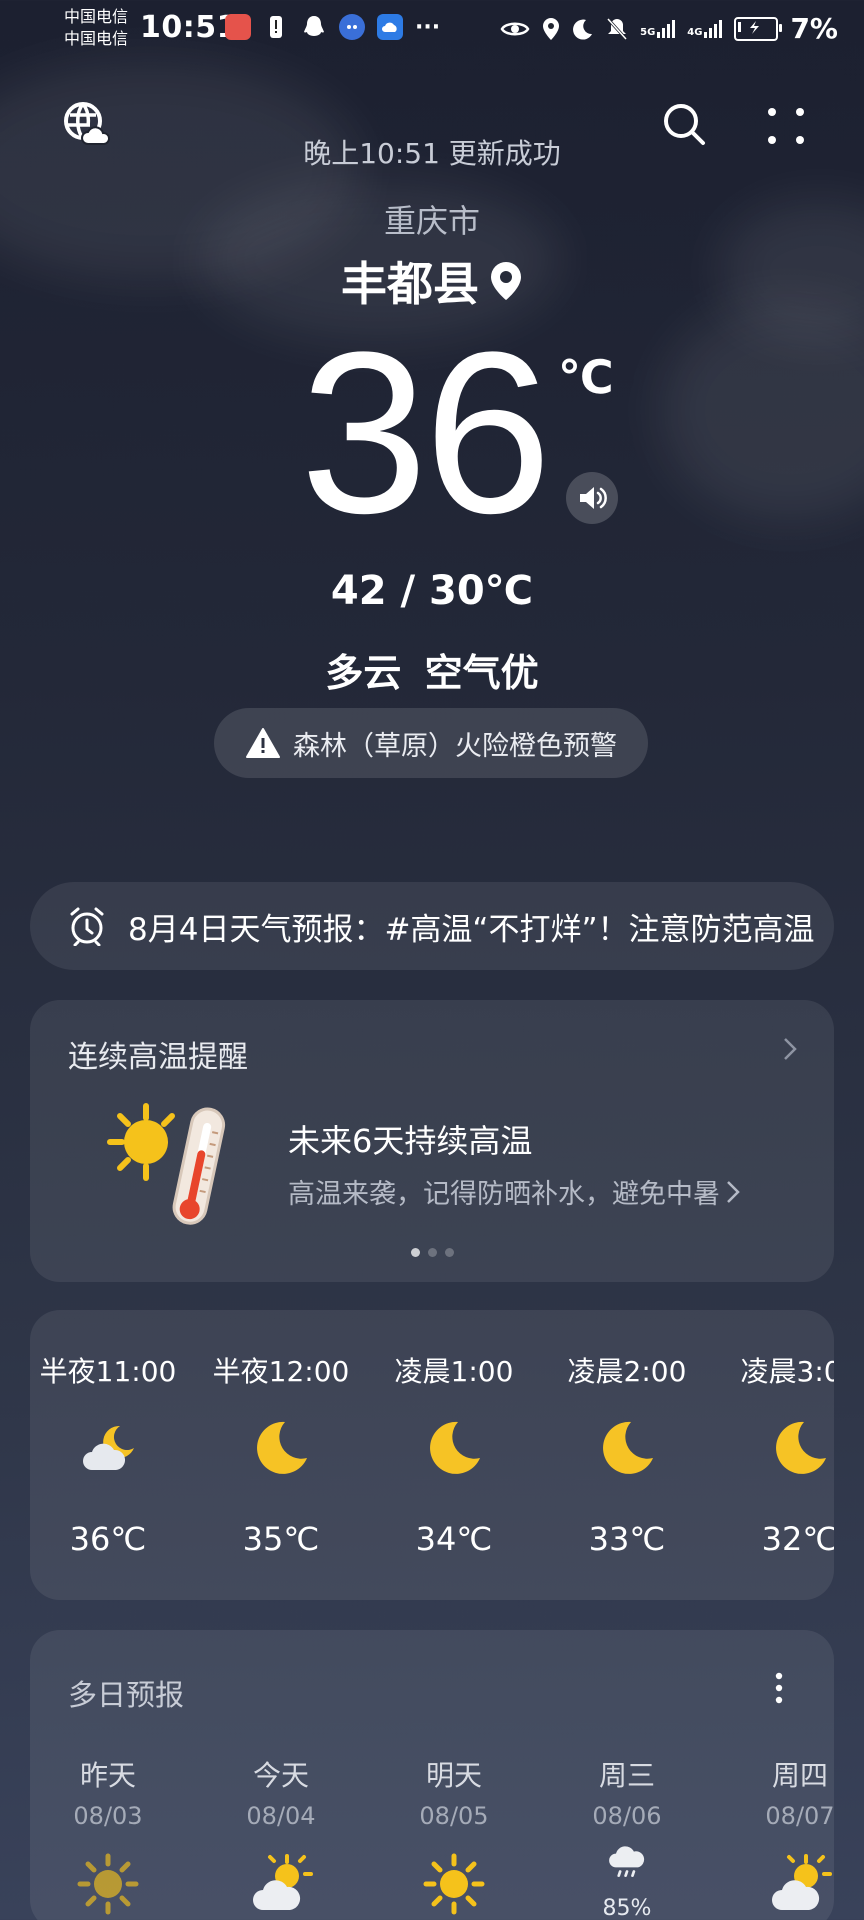  What do you see at coordinates (432, 591) in the screenshot?
I see `temperature-range: 42 / 30℃` at bounding box center [432, 591].